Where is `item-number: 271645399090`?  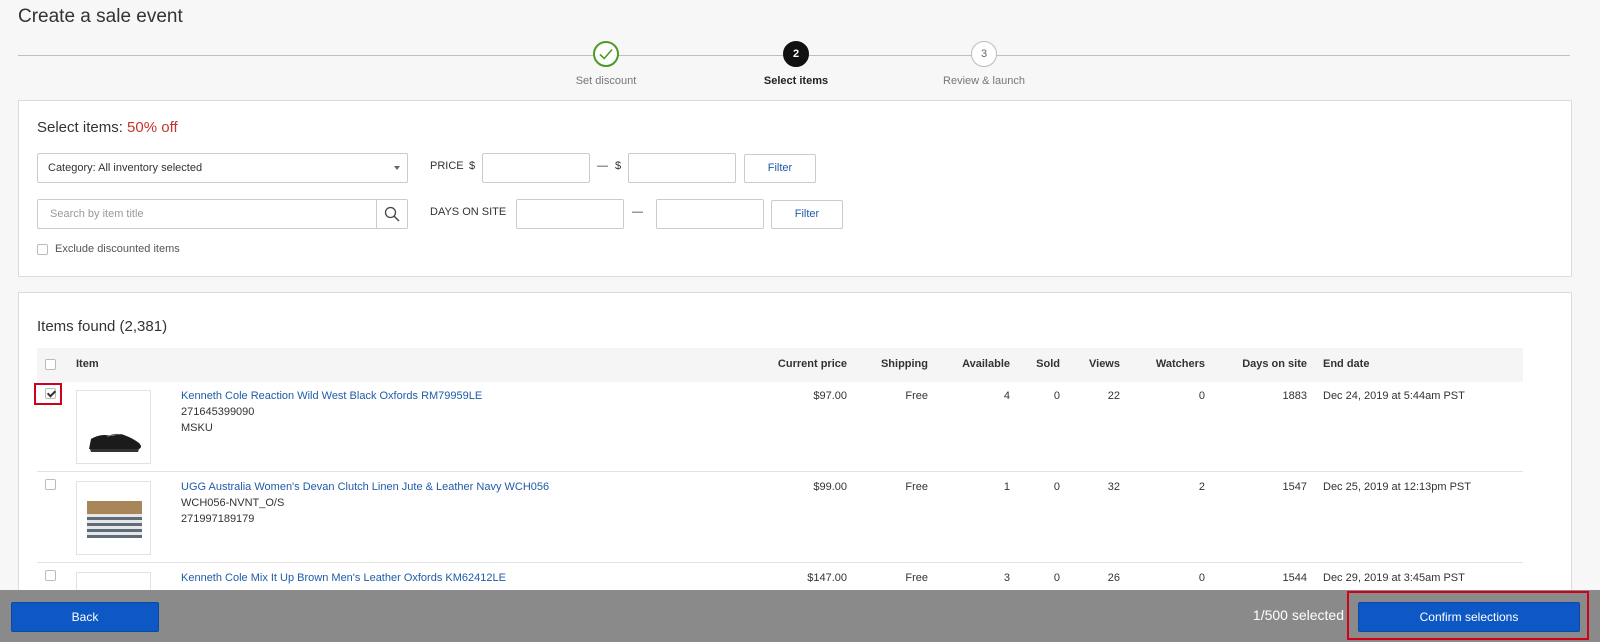 item-number: 271645399090 is located at coordinates (218, 412).